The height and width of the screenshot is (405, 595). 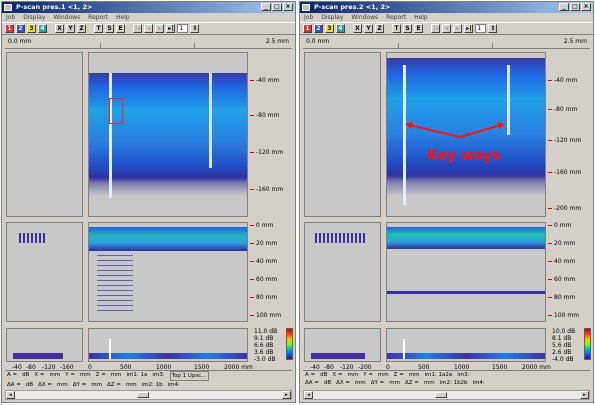 I want to click on top-scan-view, so click(x=168, y=134).